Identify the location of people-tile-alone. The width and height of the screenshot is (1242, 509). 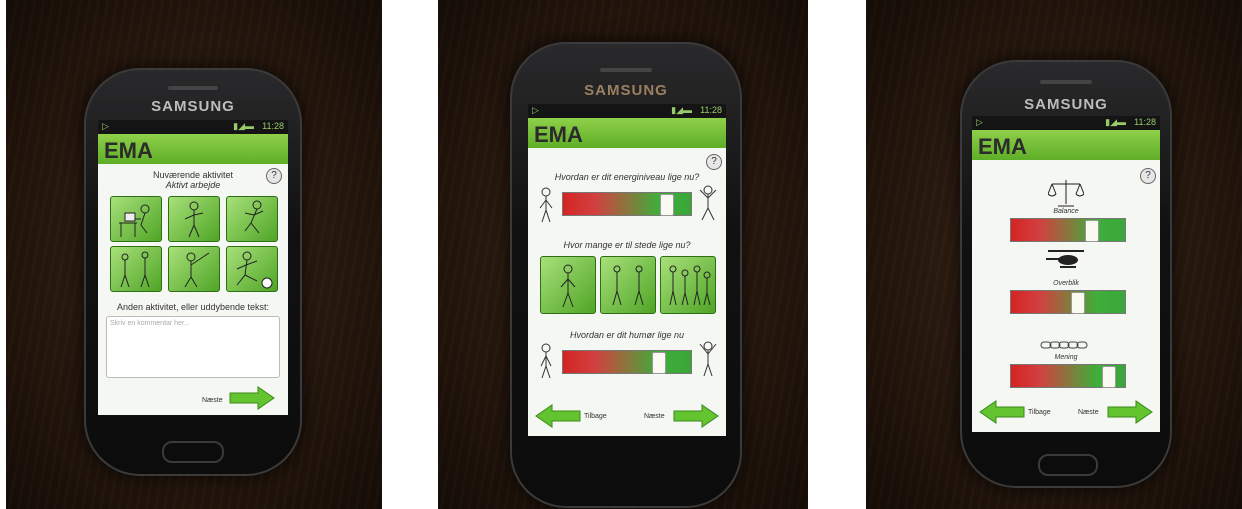
(568, 285).